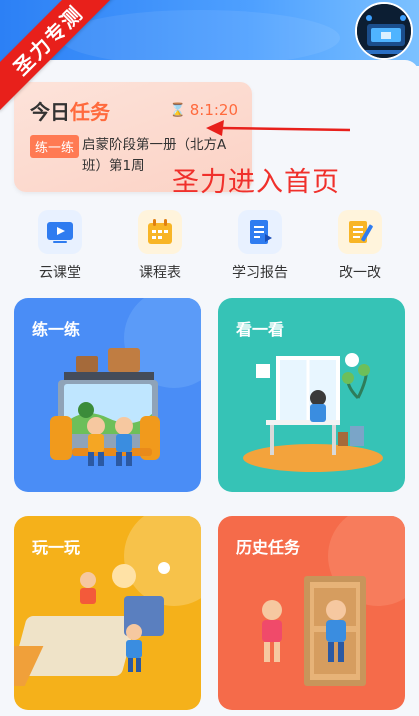 Image resolution: width=419 pixels, height=716 pixels. Describe the element at coordinates (268, 547) in the screenshot. I see `tile-title-history: 历史任务` at that location.